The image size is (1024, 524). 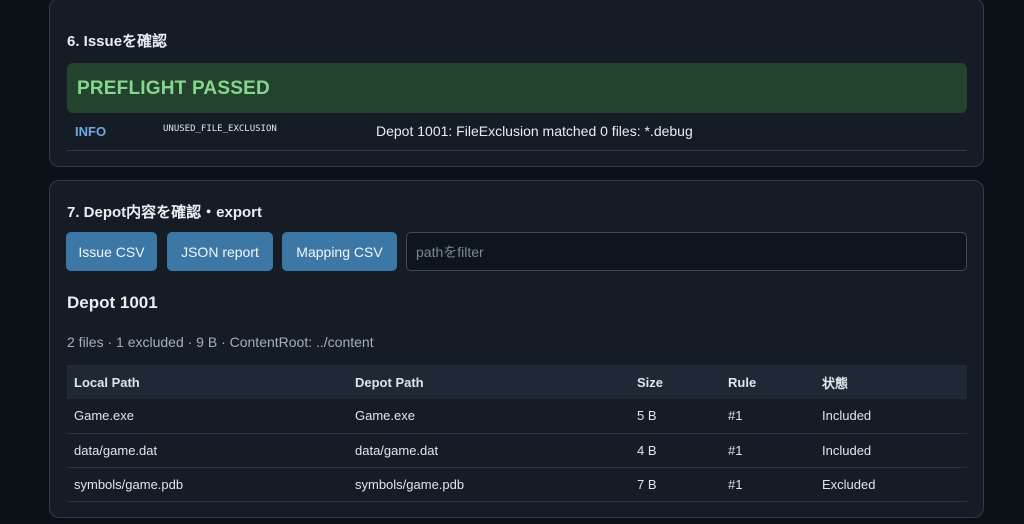 What do you see at coordinates (112, 302) in the screenshot?
I see `depot-title: Depot 1001` at bounding box center [112, 302].